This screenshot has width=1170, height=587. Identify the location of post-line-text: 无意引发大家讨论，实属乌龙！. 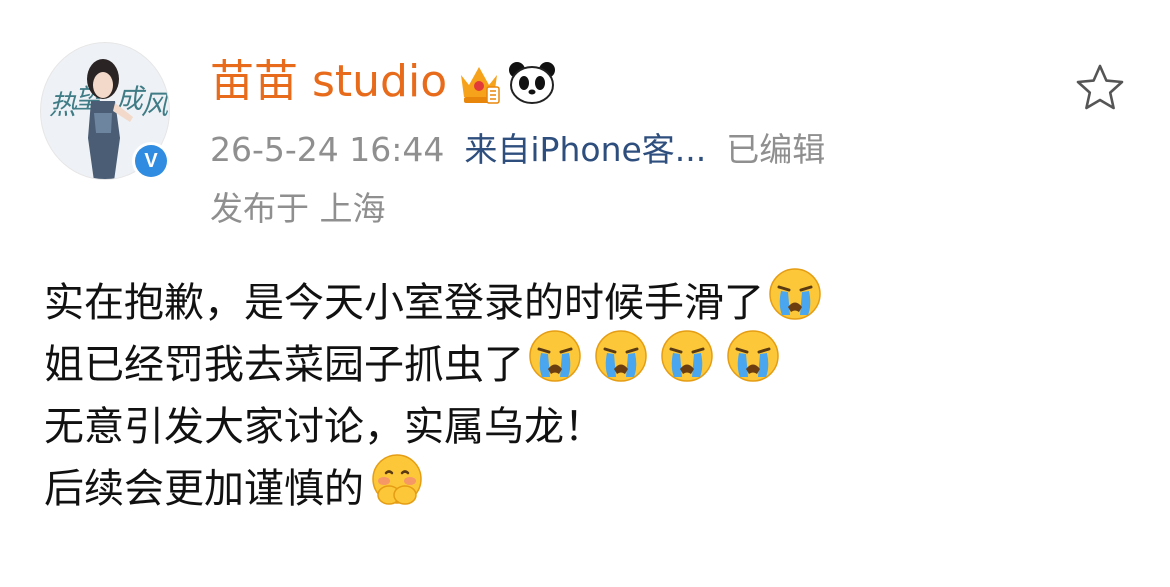
(324, 427).